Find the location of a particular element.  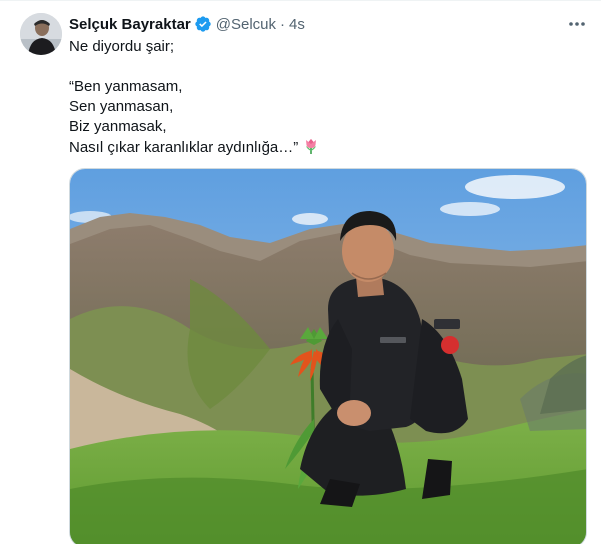

verified-badge-icon is located at coordinates (203, 24).